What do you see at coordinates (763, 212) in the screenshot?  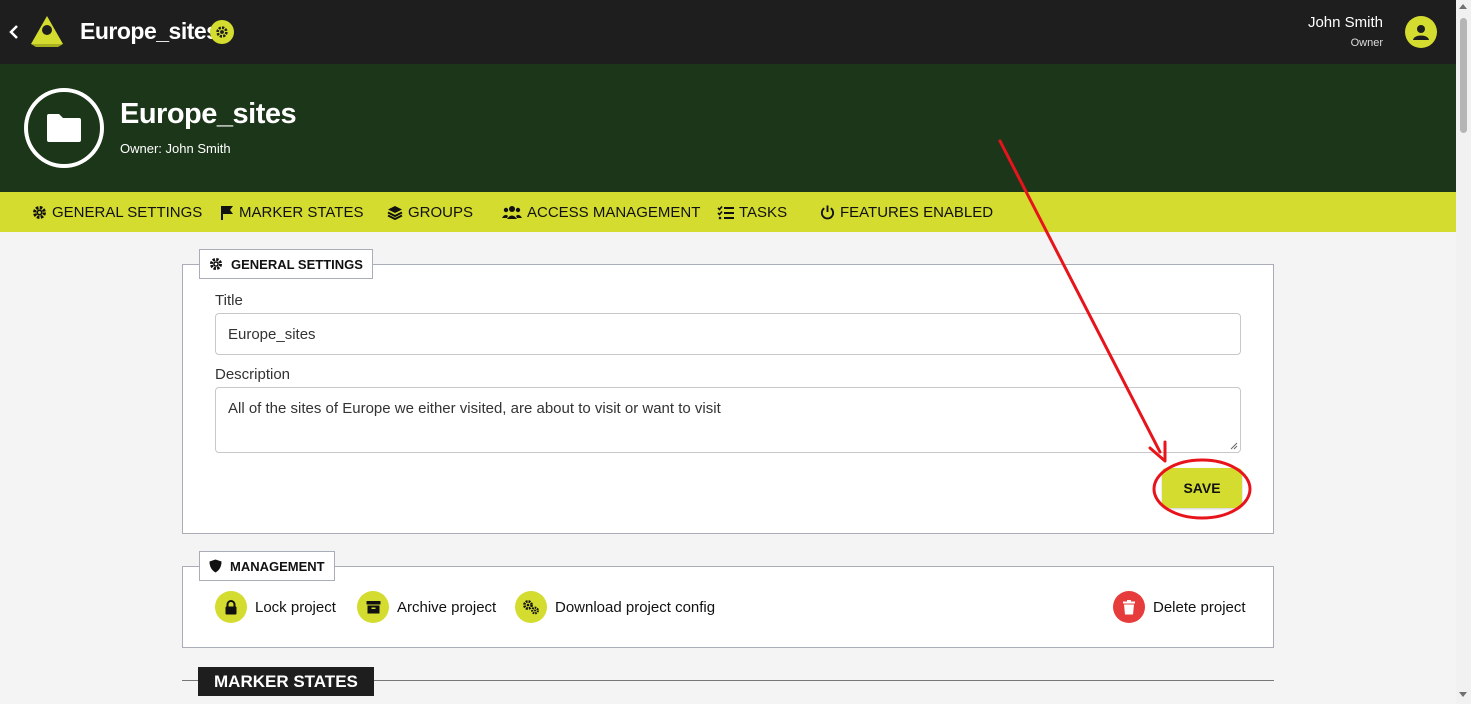 I see `tab-label: TASKS` at bounding box center [763, 212].